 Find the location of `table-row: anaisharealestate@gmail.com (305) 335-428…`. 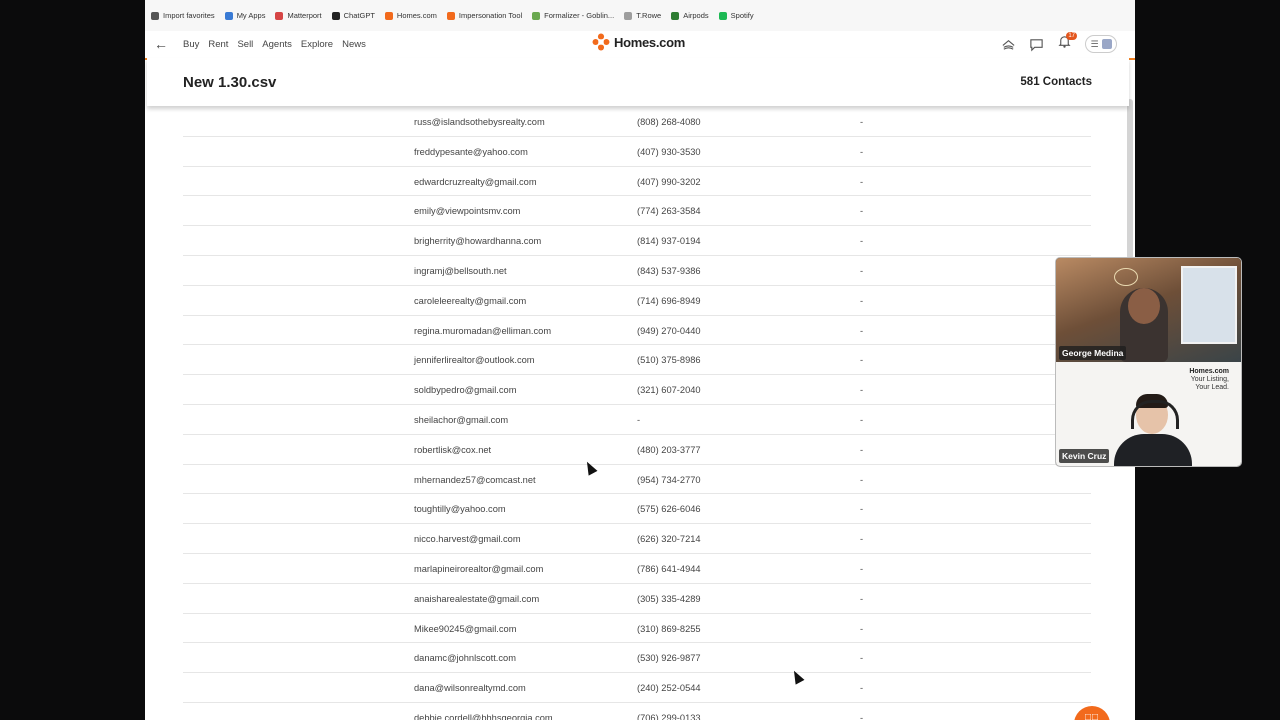

table-row: anaisharealestate@gmail.com (305) 335-428… is located at coordinates (637, 599).